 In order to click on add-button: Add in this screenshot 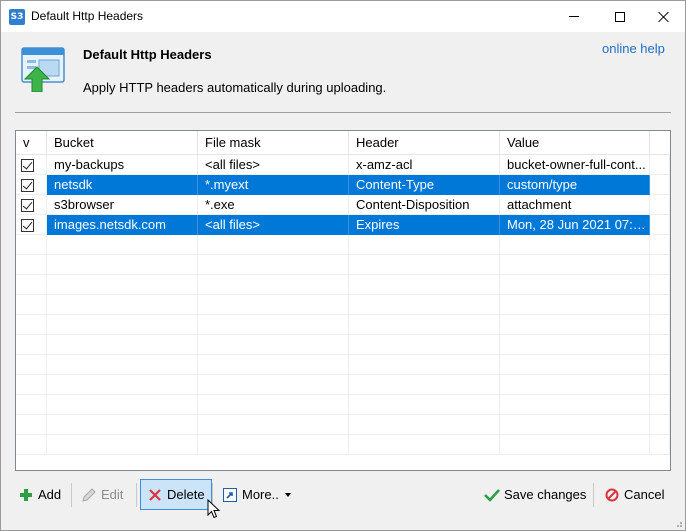, I will do `click(39, 494)`.